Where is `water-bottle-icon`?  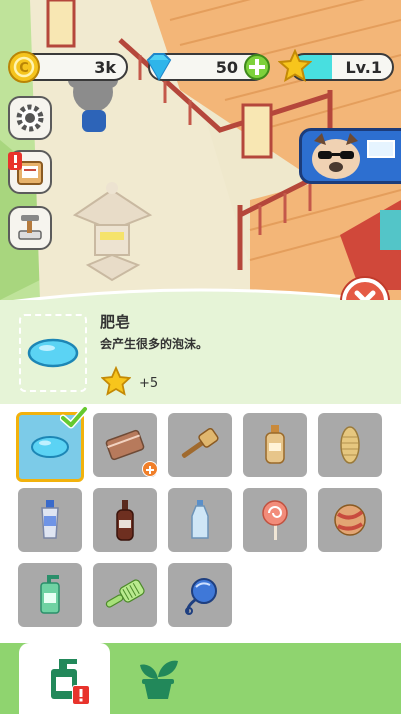 water-bottle-icon is located at coordinates (200, 519).